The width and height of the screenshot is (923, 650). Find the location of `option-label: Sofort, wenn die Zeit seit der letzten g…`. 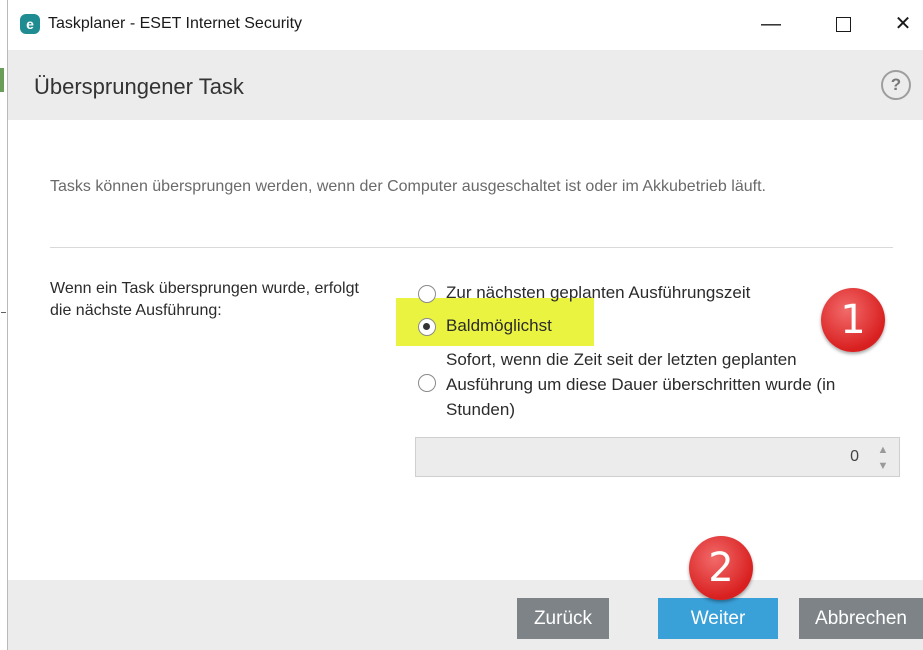

option-label: Sofort, wenn die Zeit seit der letzten g… is located at coordinates (641, 384).